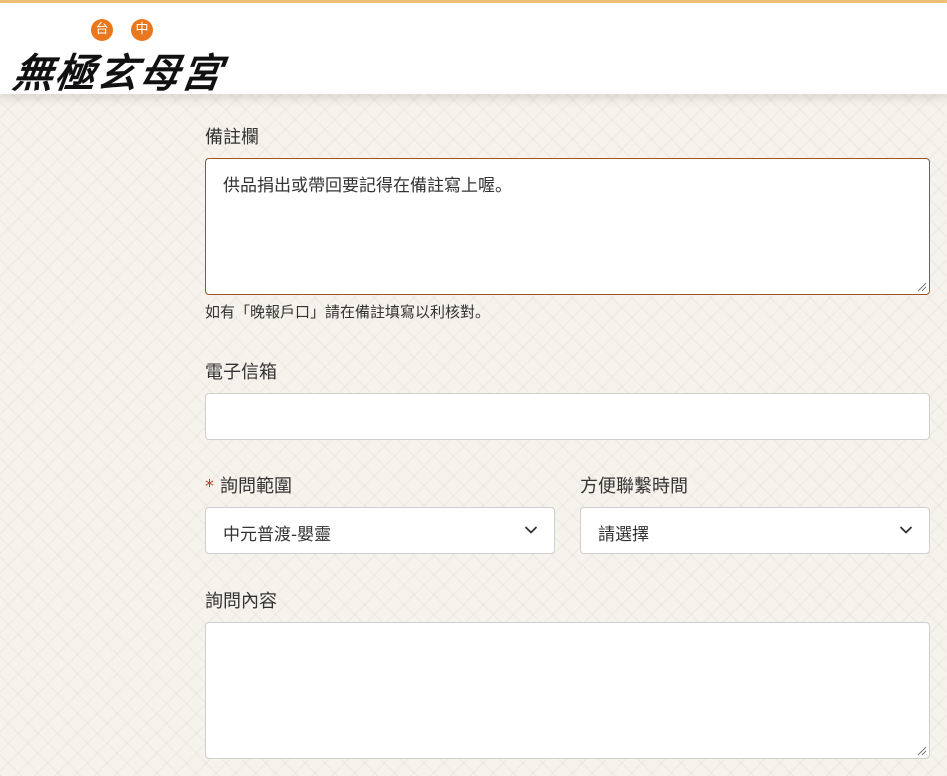  What do you see at coordinates (567, 416) in the screenshot?
I see `email-field` at bounding box center [567, 416].